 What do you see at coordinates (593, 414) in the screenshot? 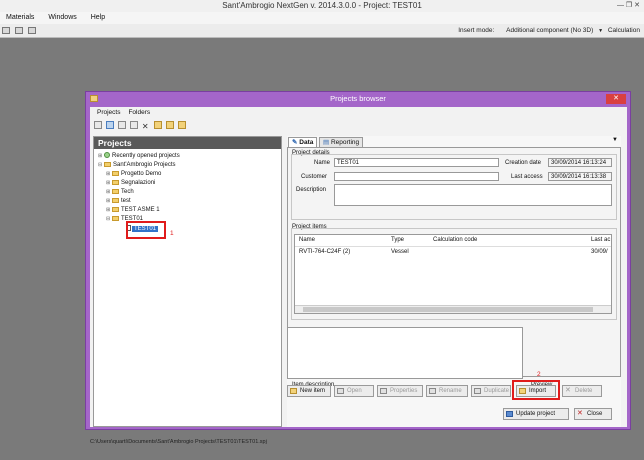
I see `close-button: ✕ Close` at bounding box center [593, 414].